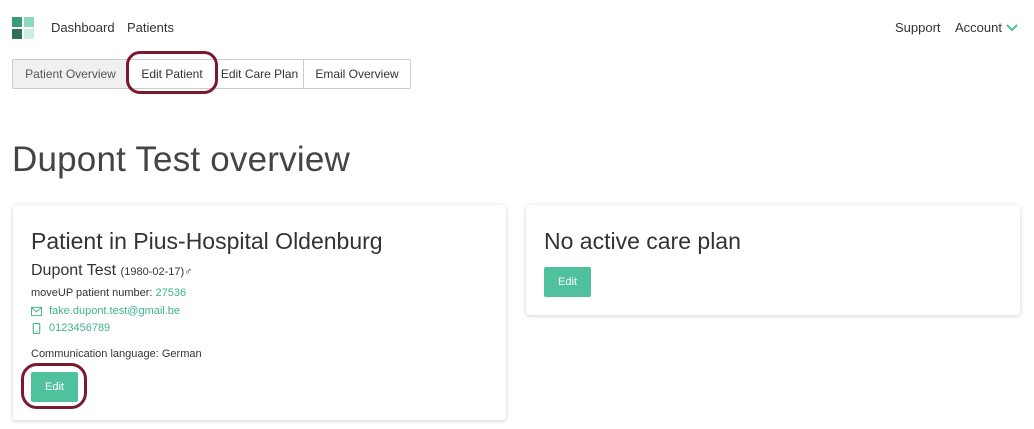 This screenshot has height=429, width=1034. What do you see at coordinates (172, 74) in the screenshot?
I see `tab-edit-patient: Edit Patient` at bounding box center [172, 74].